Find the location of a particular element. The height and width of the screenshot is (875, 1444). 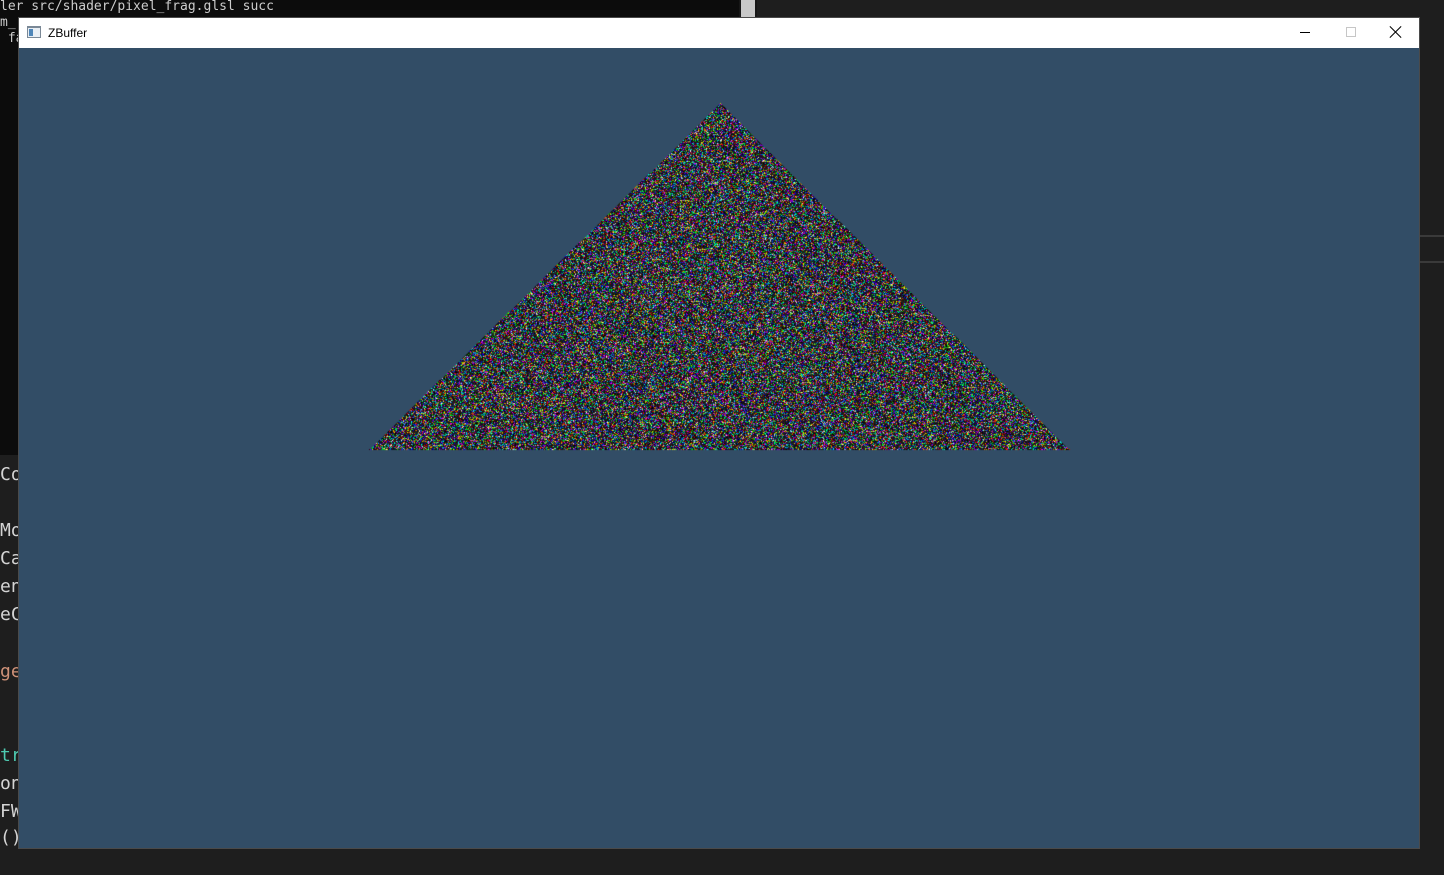

minimize-button is located at coordinates (1305, 33).